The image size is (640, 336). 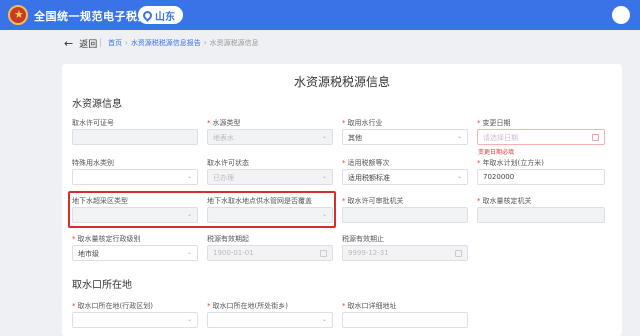 I want to click on water-source-type-label: * 水源类型, so click(x=224, y=123).